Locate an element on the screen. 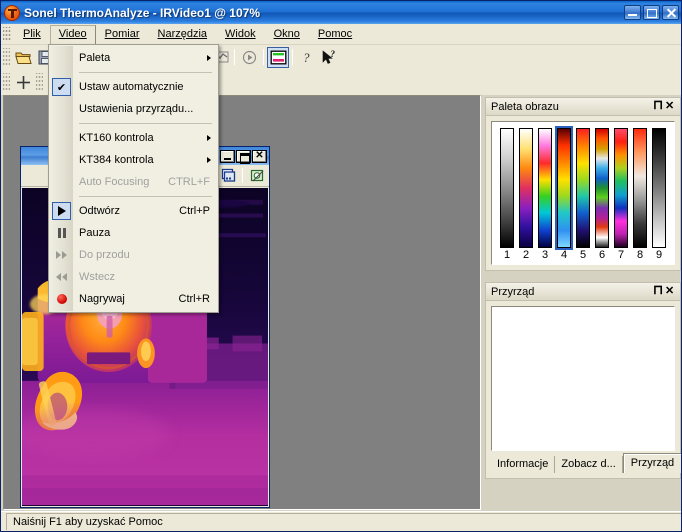  menu-item-pauza: Pauza is located at coordinates (133, 233).